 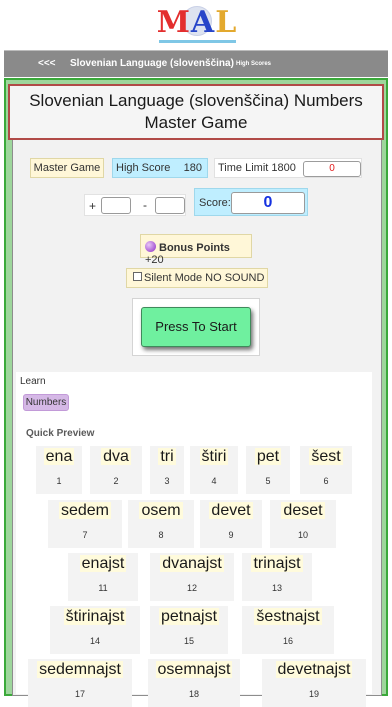 I want to click on number-word: osemnajst, so click(x=194, y=669).